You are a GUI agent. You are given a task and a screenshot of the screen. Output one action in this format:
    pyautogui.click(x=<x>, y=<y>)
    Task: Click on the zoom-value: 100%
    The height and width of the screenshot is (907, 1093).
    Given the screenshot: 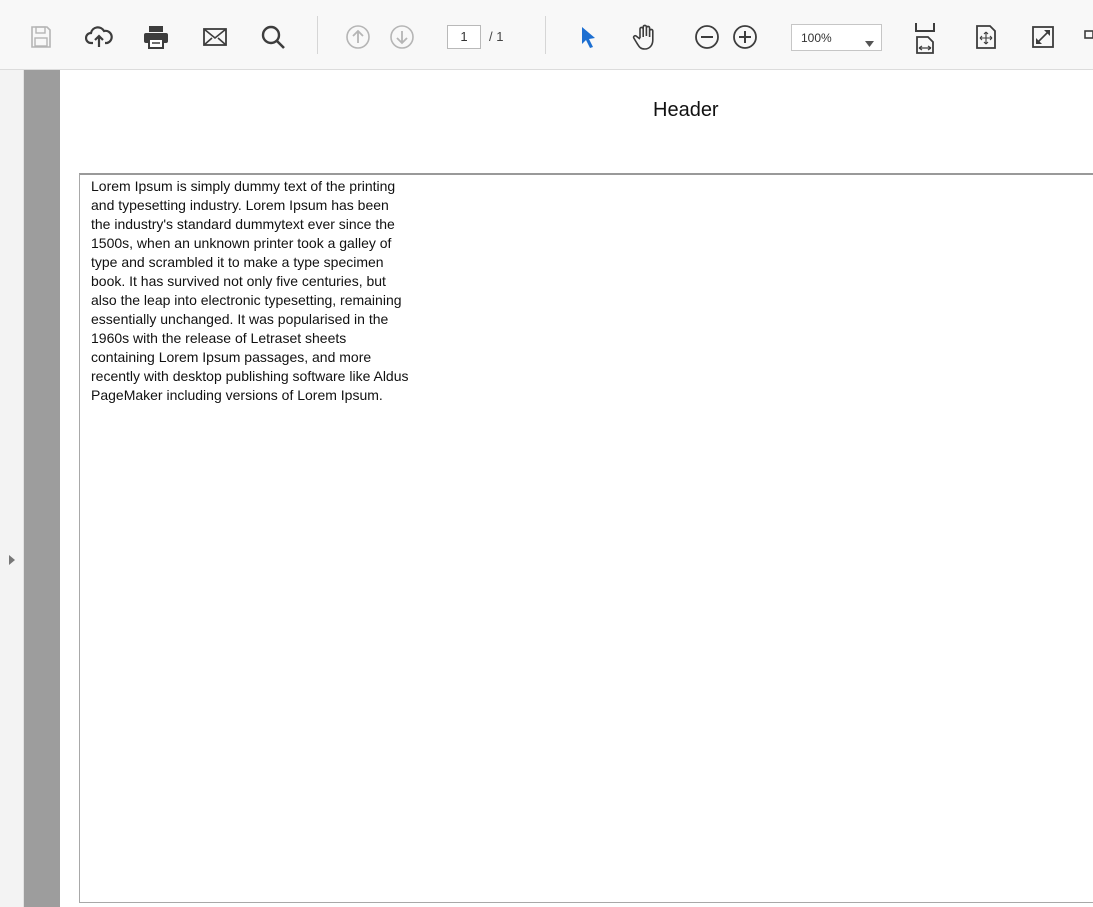 What is the action you would take?
    pyautogui.click(x=816, y=38)
    